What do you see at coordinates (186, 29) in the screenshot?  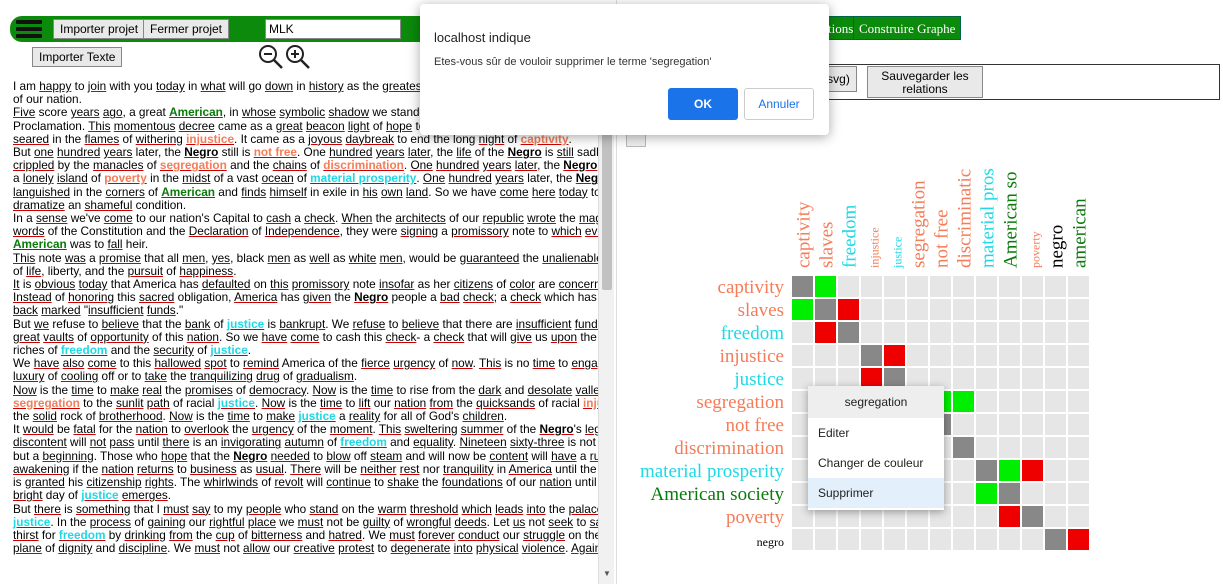 I see `close-project-button: Fermer projet` at bounding box center [186, 29].